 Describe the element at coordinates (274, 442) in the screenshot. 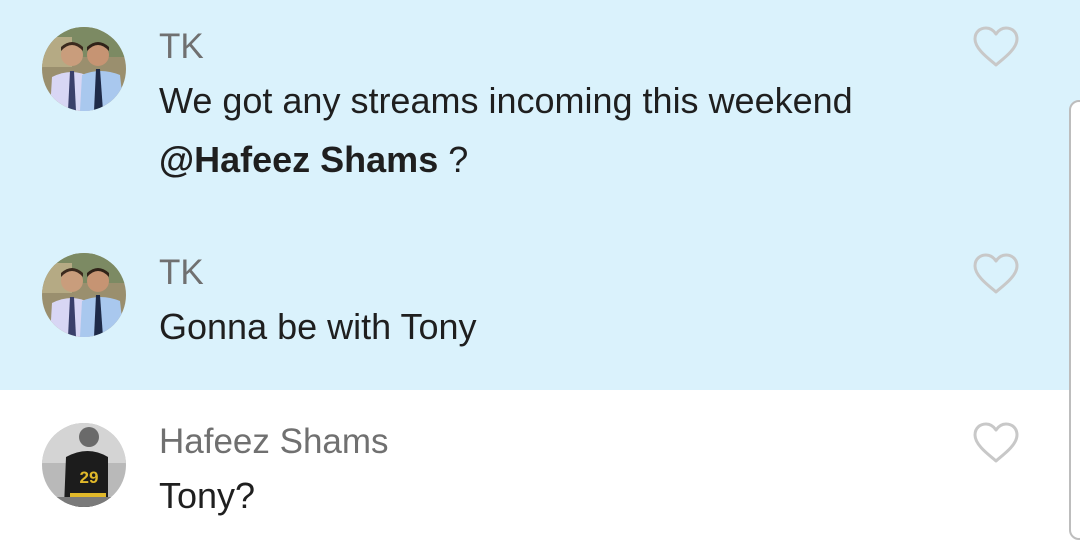

I see `comment-author: Hafeez Shams` at that location.